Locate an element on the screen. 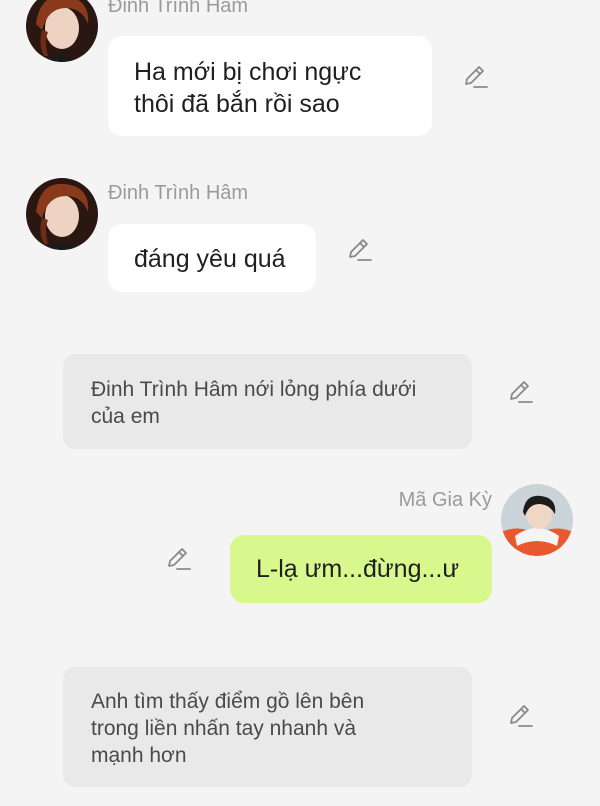  avatar-ma-gia-ky is located at coordinates (537, 520).